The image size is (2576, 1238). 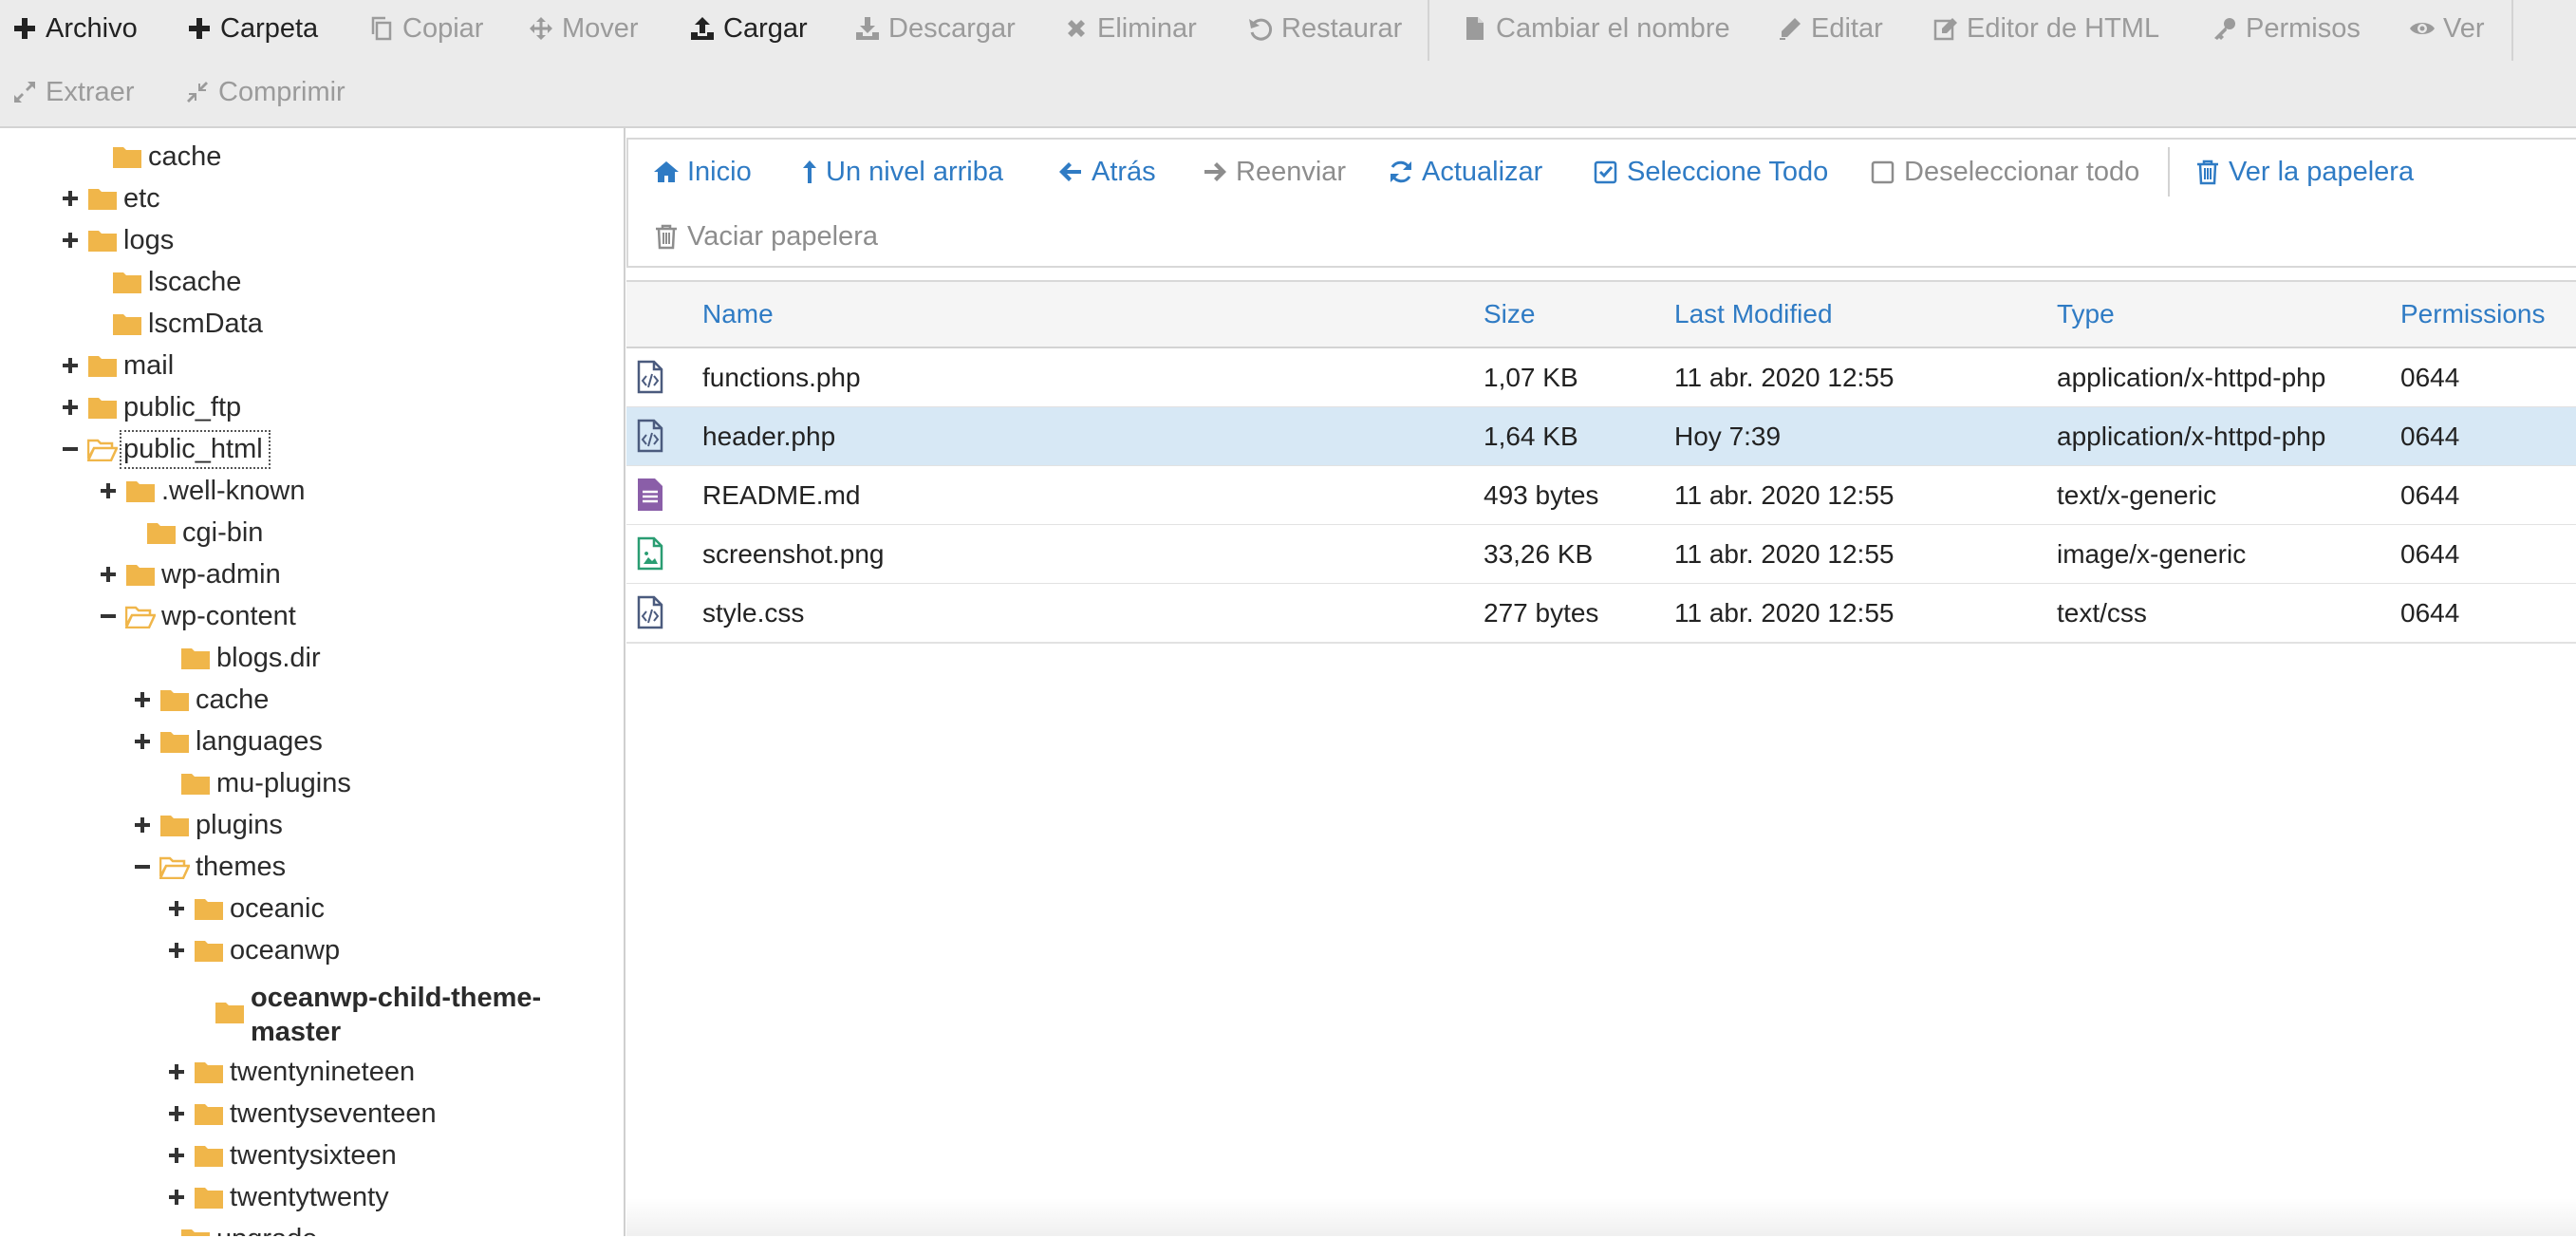 I want to click on view-button: Ver, so click(x=2447, y=28).